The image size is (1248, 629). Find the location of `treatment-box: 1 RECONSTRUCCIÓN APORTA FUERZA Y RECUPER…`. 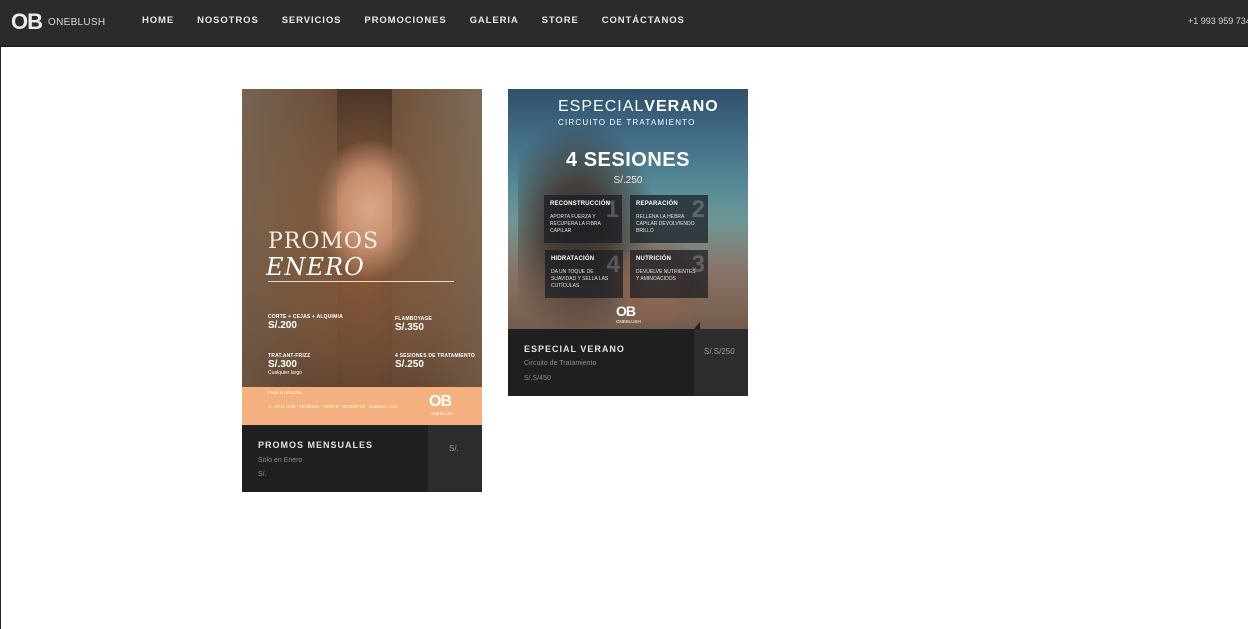

treatment-box: 1 RECONSTRUCCIÓN APORTA FUERZA Y RECUPER… is located at coordinates (583, 219).